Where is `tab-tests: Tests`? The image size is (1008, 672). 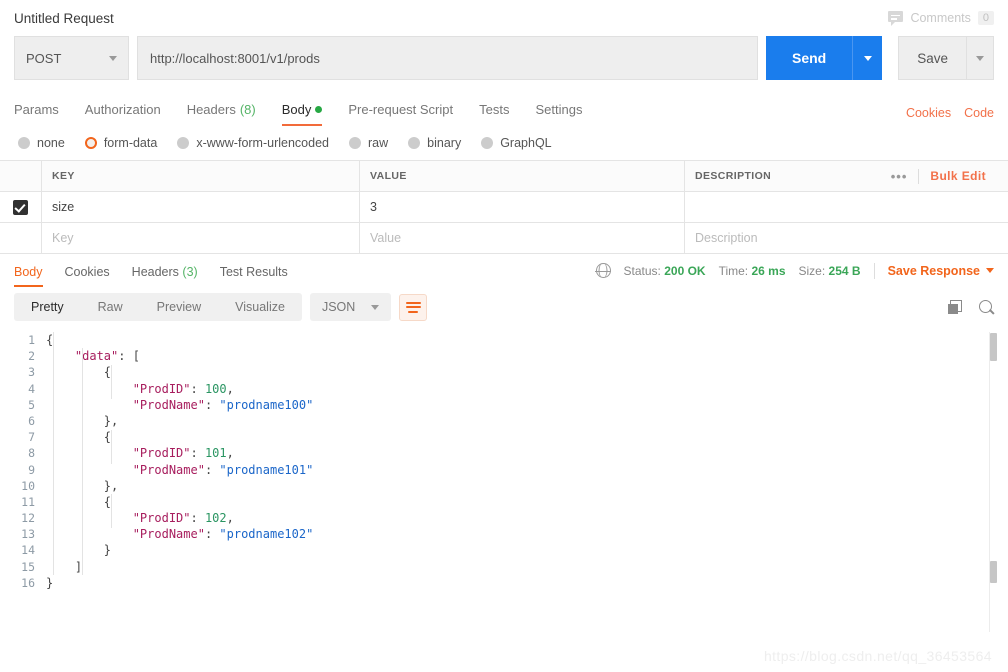
tab-tests: Tests is located at coordinates (494, 114).